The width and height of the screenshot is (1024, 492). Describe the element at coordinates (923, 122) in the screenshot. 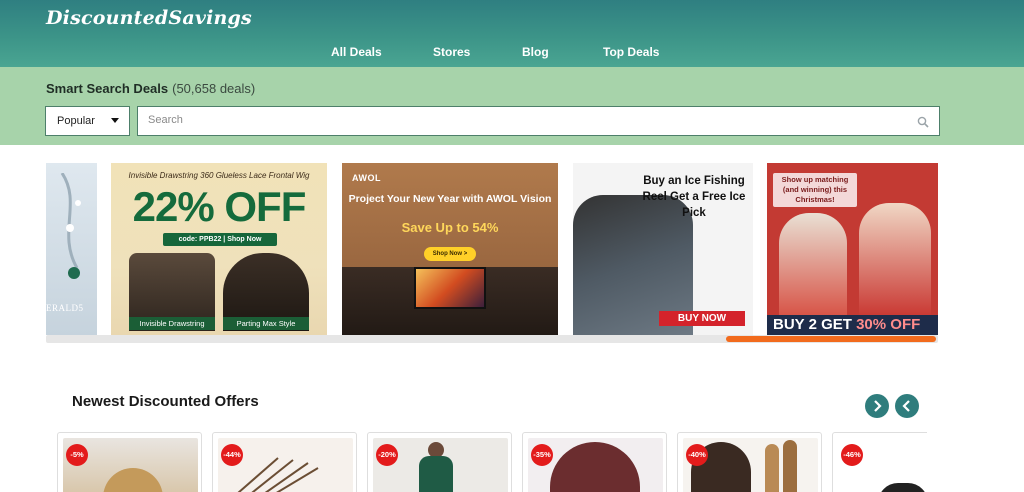

I see `search-icon` at that location.